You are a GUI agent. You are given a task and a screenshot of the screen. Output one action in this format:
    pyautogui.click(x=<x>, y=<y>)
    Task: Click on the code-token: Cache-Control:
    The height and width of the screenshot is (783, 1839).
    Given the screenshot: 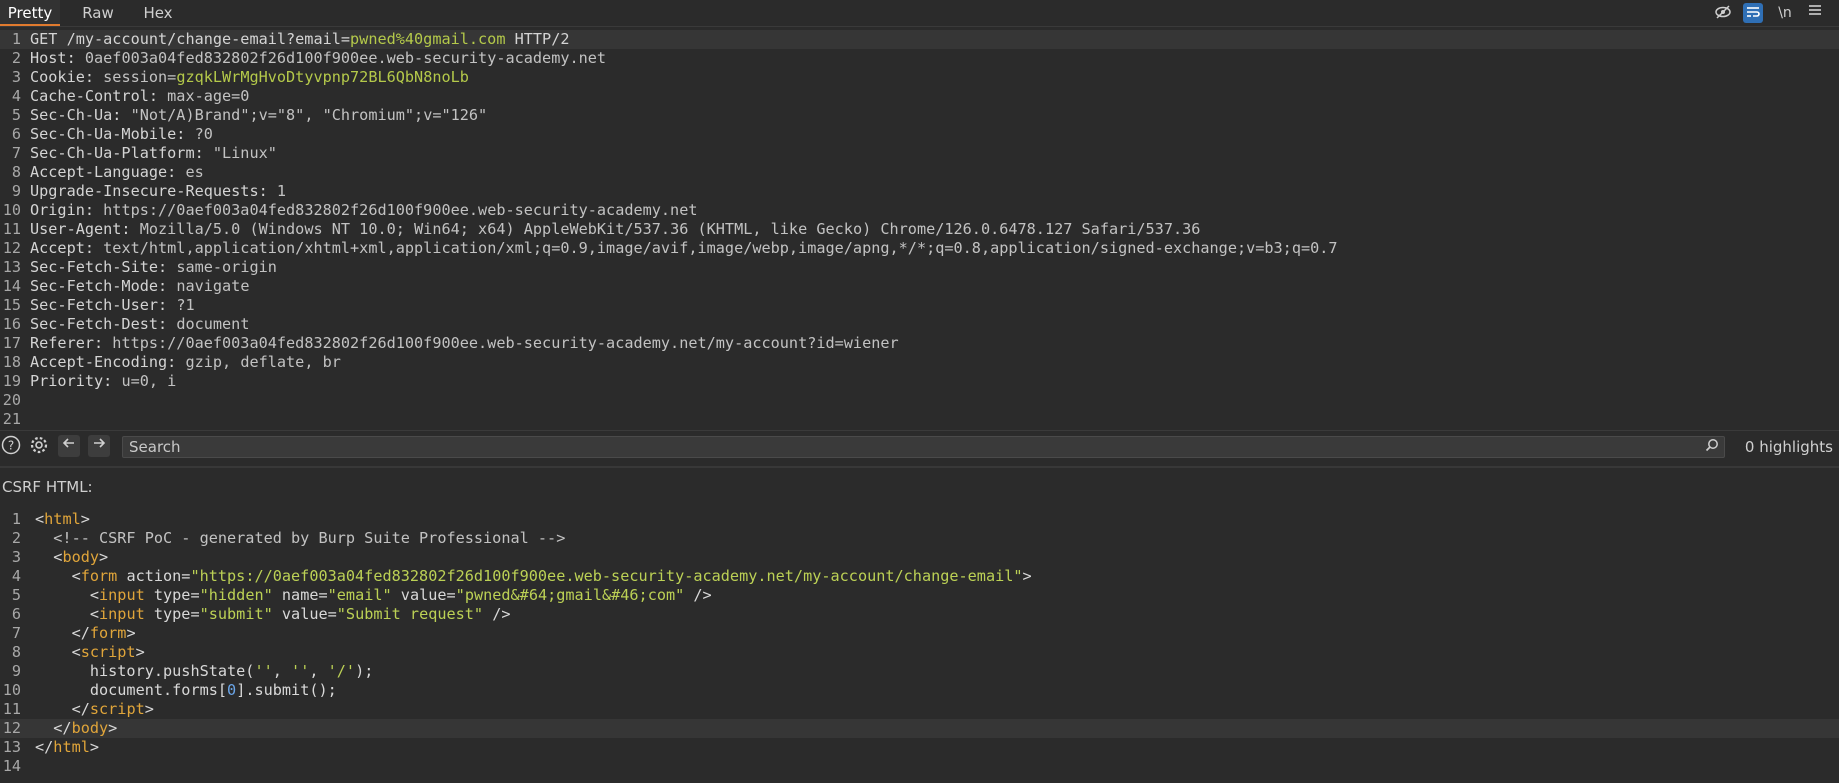 What is the action you would take?
    pyautogui.click(x=99, y=96)
    